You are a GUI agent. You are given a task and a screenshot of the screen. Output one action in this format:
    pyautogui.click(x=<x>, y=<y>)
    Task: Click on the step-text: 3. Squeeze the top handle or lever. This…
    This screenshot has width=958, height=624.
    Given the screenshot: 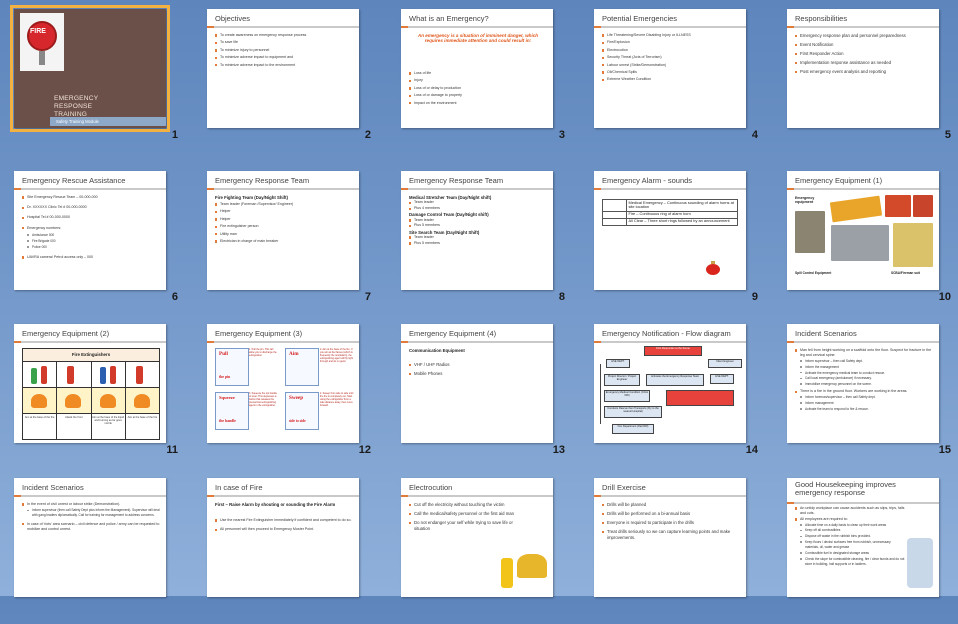 What is the action you would take?
    pyautogui.click(x=263, y=399)
    